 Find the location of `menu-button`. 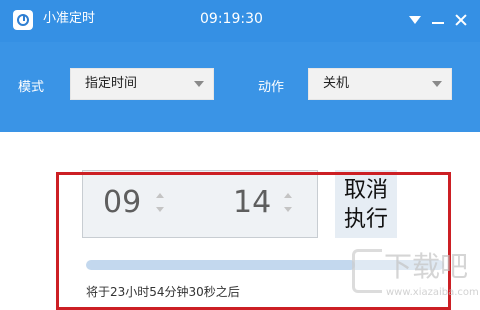

menu-button is located at coordinates (414, 20).